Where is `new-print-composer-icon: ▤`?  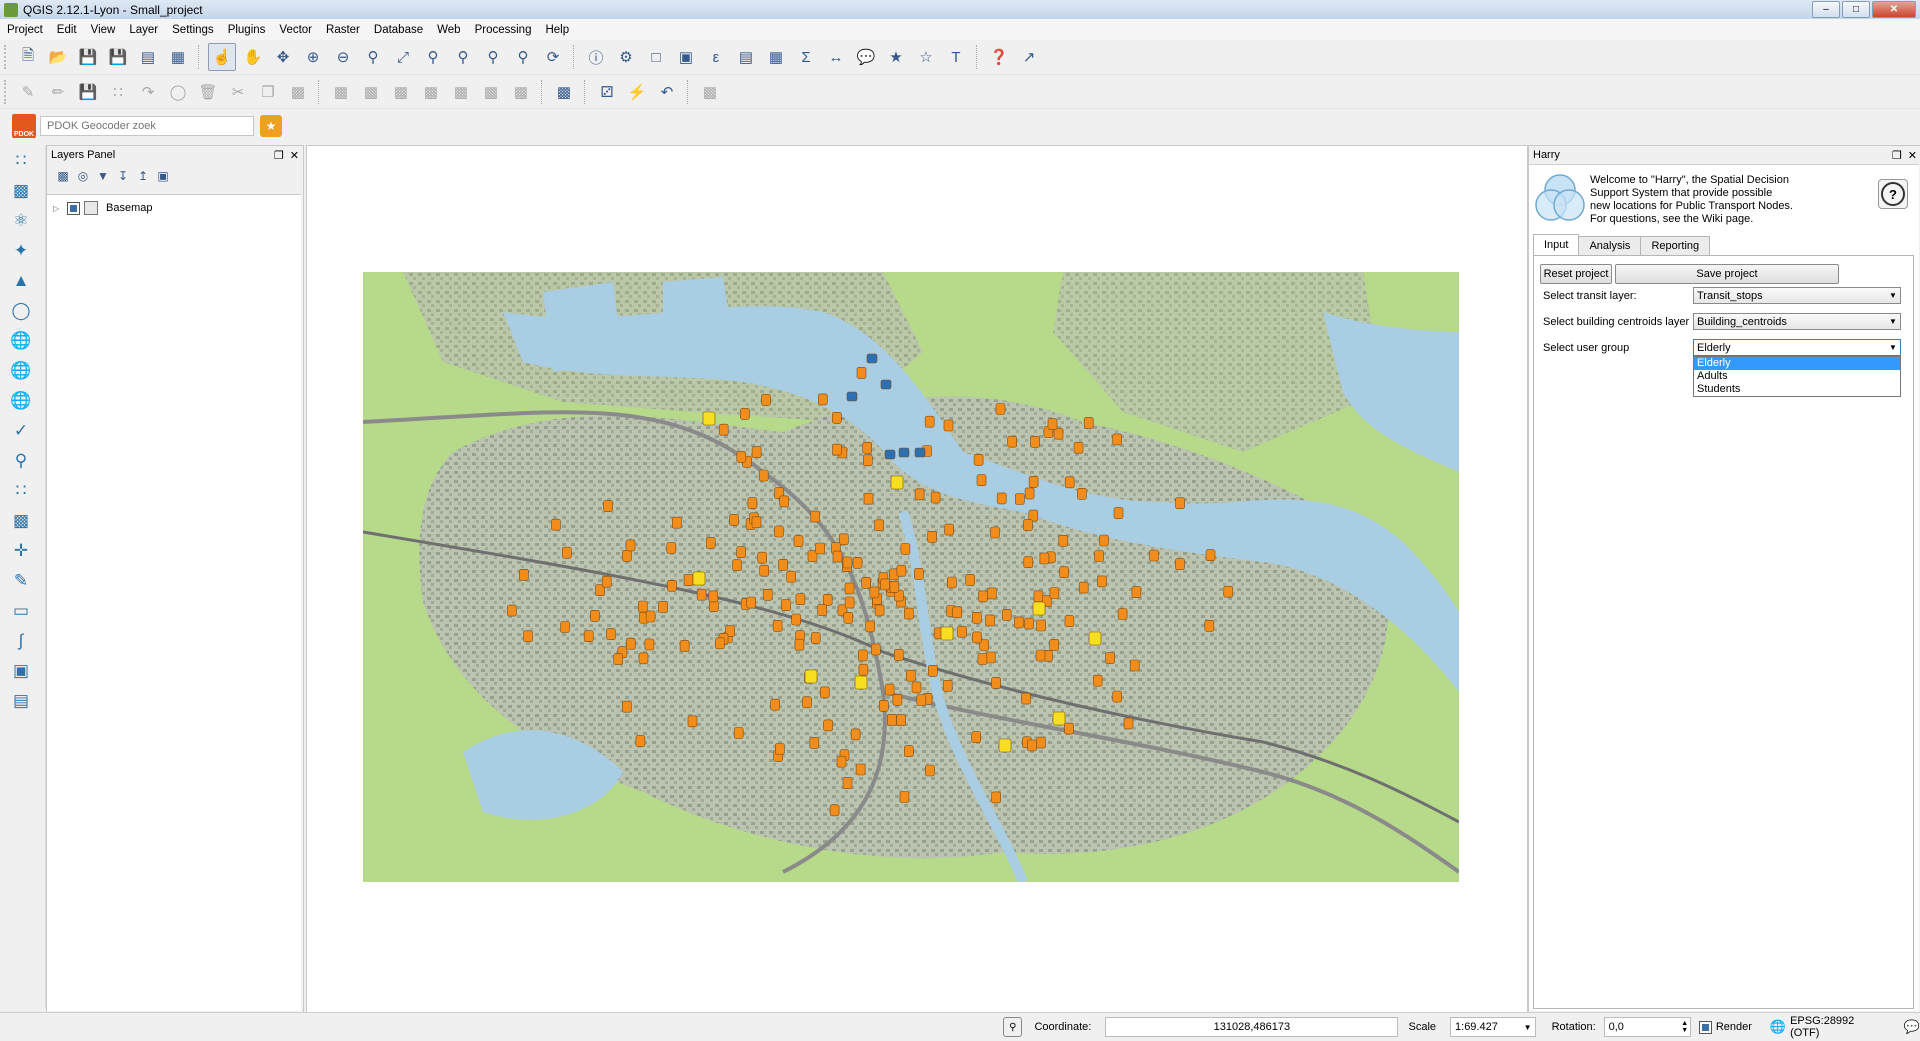
new-print-composer-icon: ▤ is located at coordinates (148, 57).